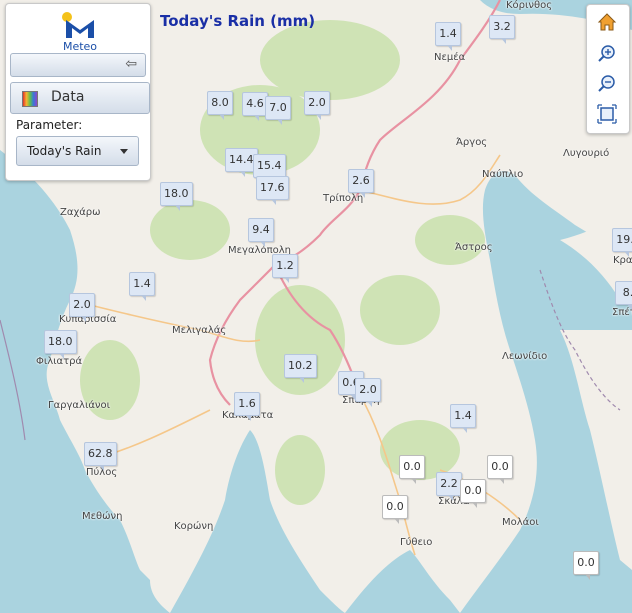  Describe the element at coordinates (49, 125) in the screenshot. I see `parameter-label: Parameter:` at that location.